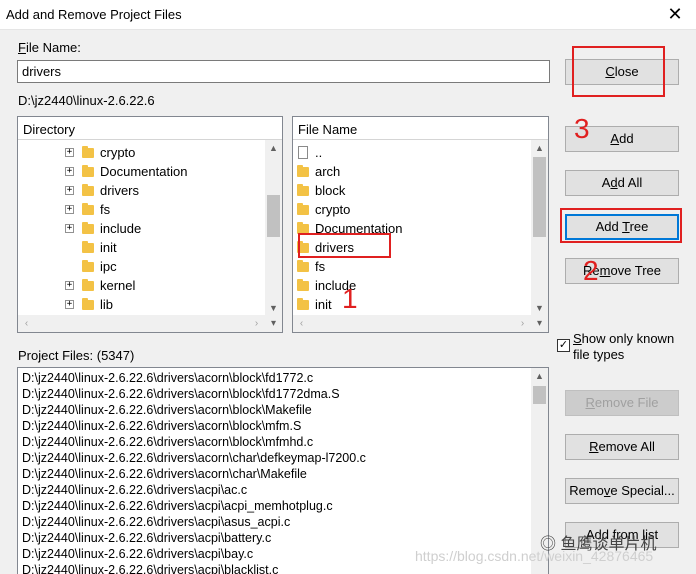  I want to click on directory-item: + Documentation, so click(141, 171).